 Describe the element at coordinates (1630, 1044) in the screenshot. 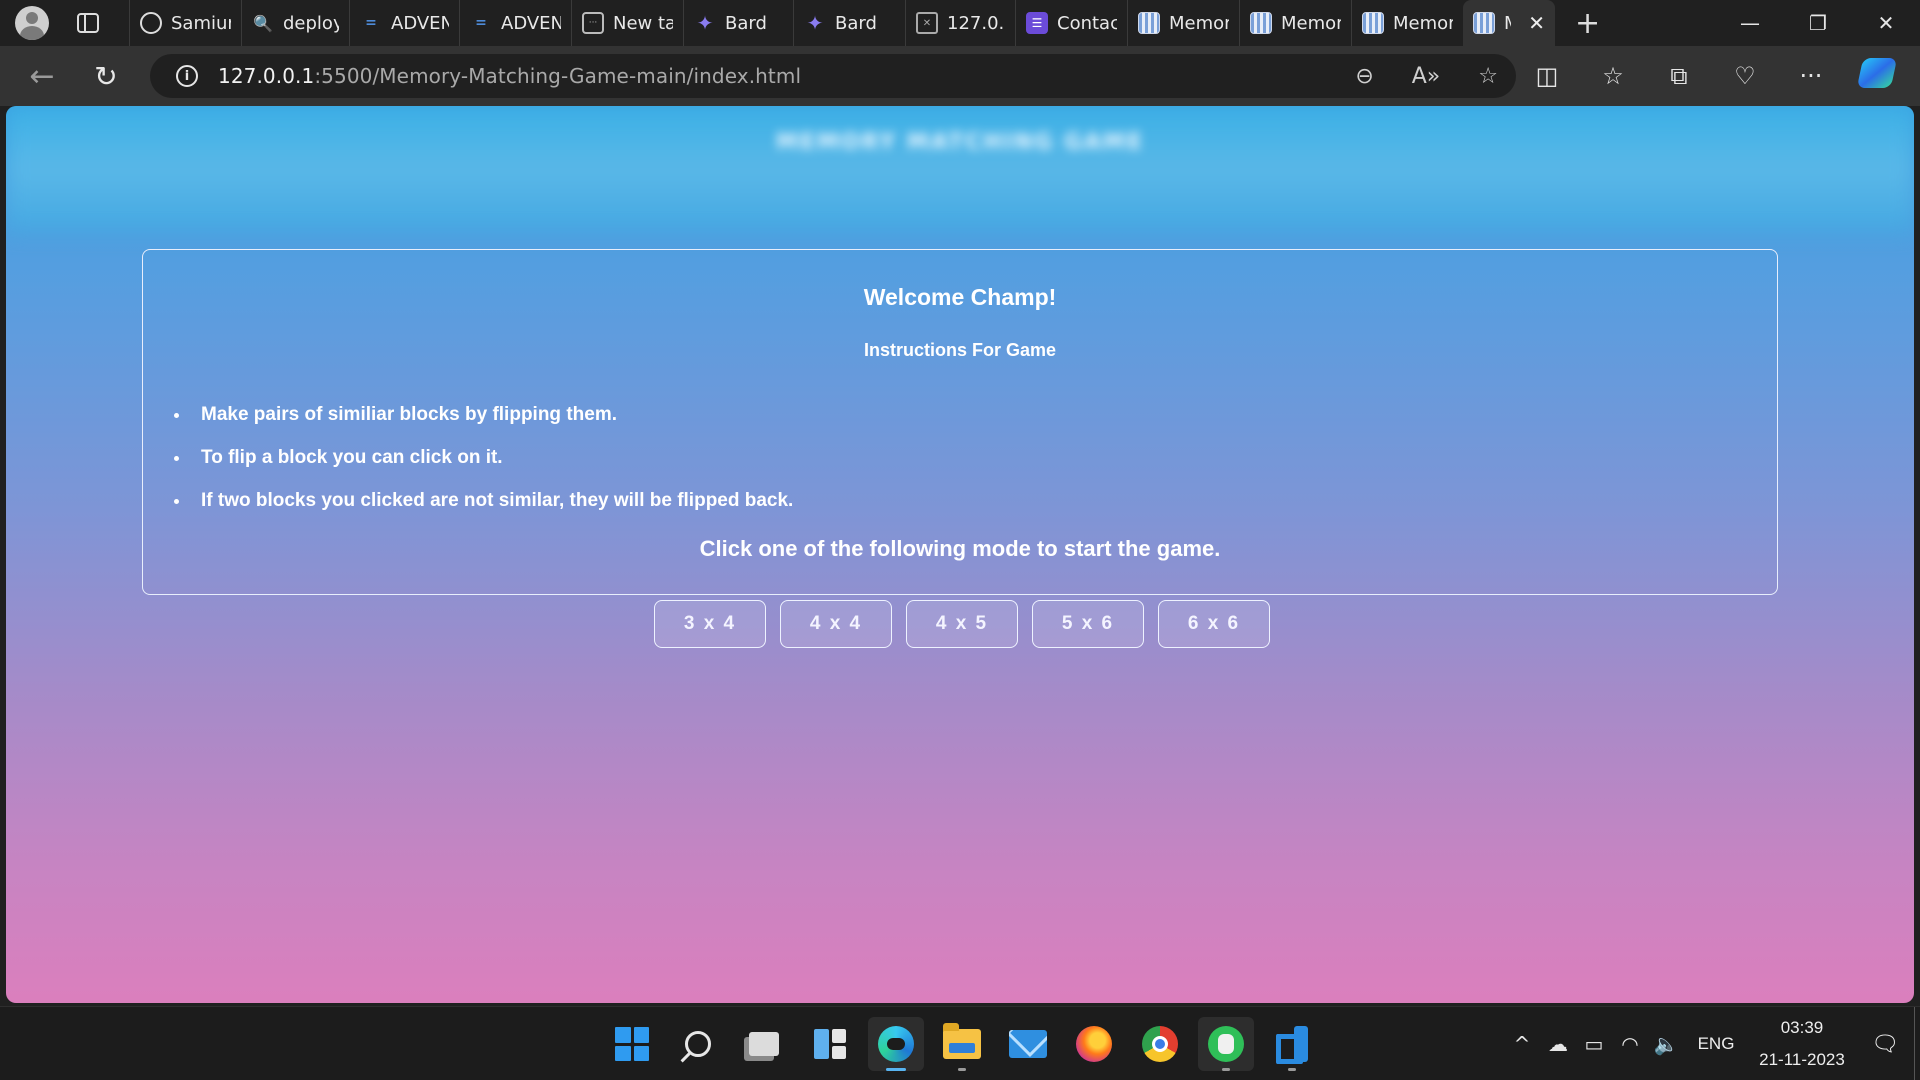

I see `wifi-icon: ◠` at that location.